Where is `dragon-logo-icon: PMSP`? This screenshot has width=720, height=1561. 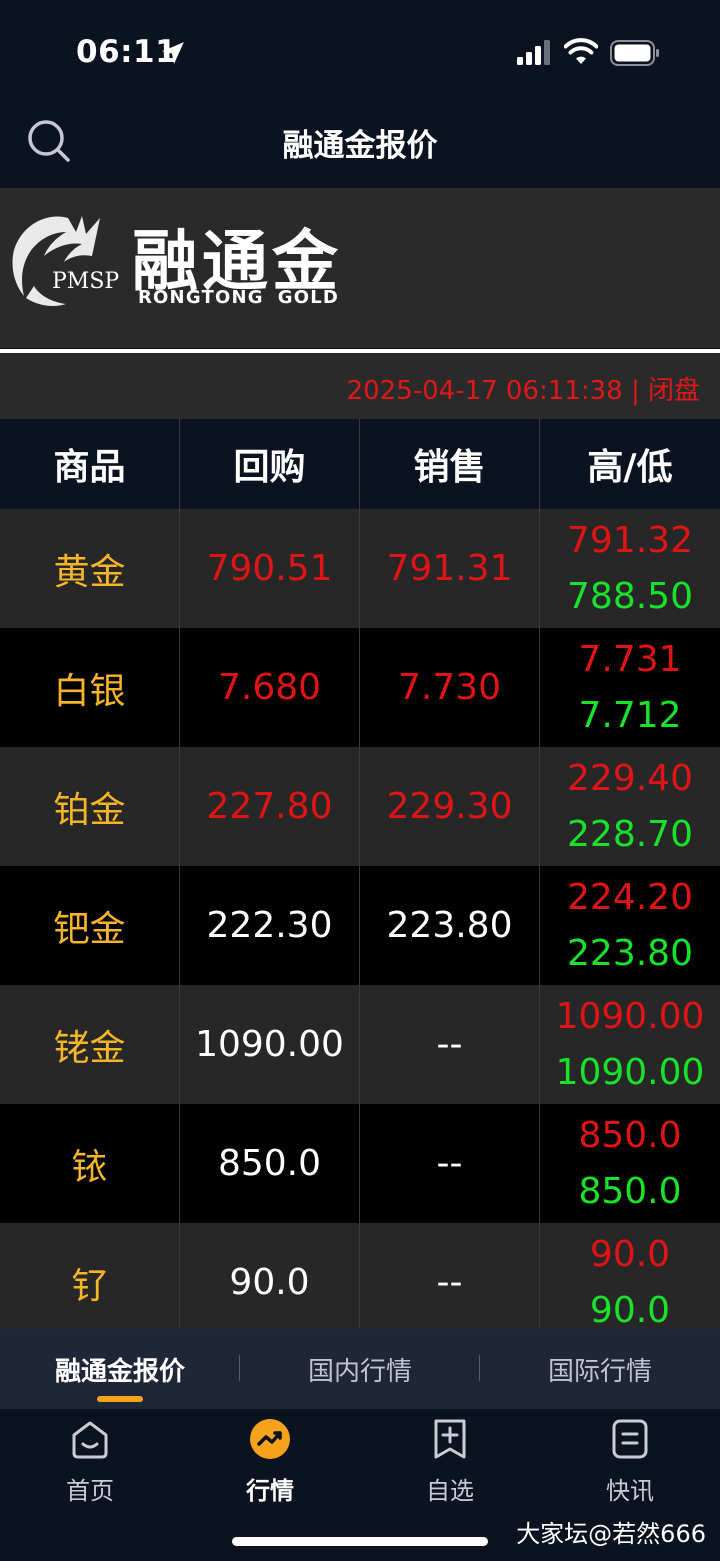 dragon-logo-icon: PMSP is located at coordinates (65, 261).